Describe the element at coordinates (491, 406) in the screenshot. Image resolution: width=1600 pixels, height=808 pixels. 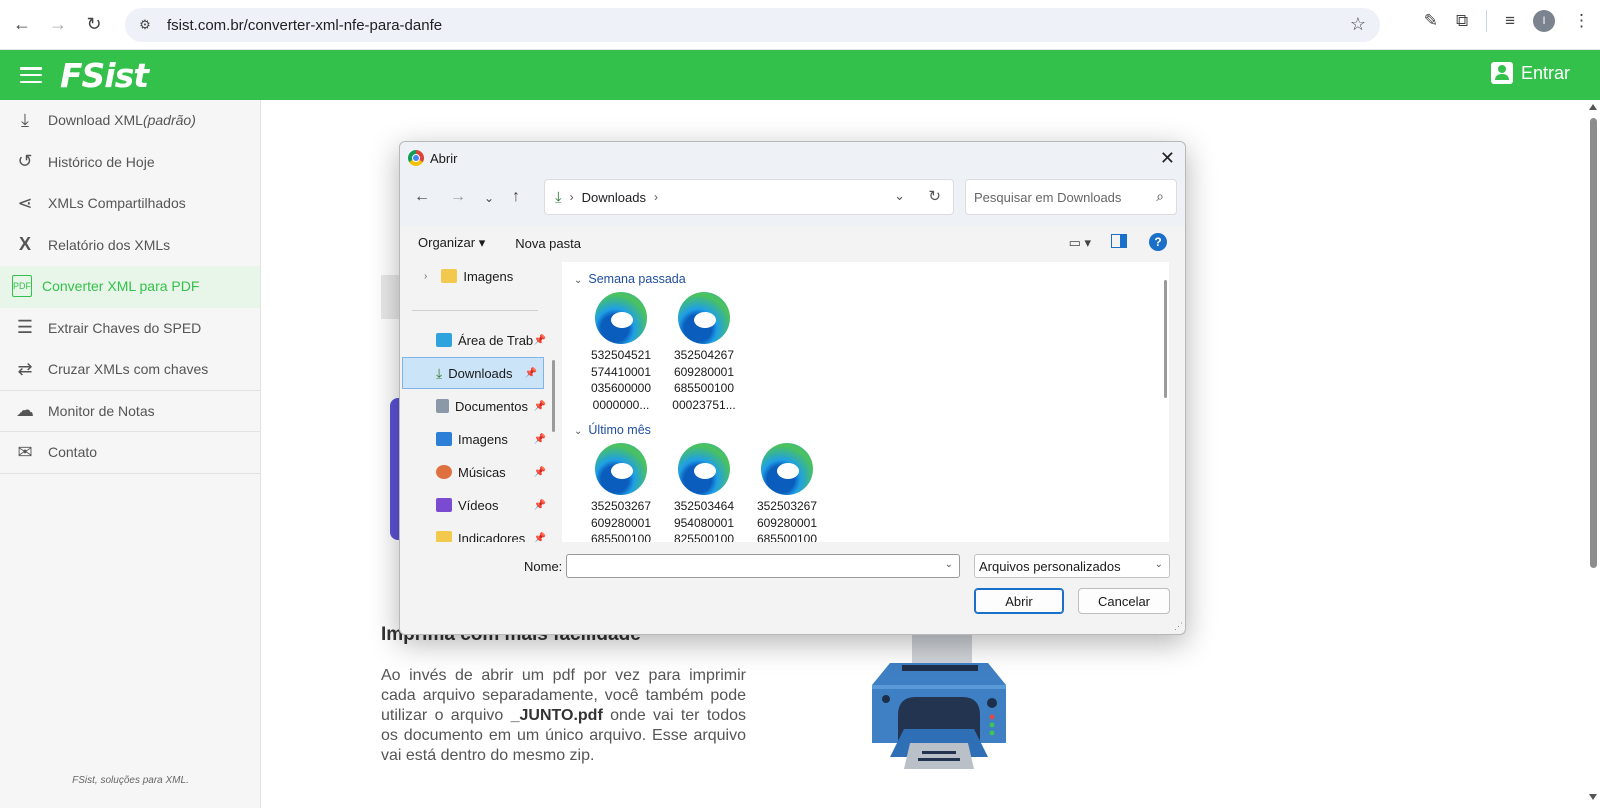
I see `nav-item-label: Documentos` at that location.